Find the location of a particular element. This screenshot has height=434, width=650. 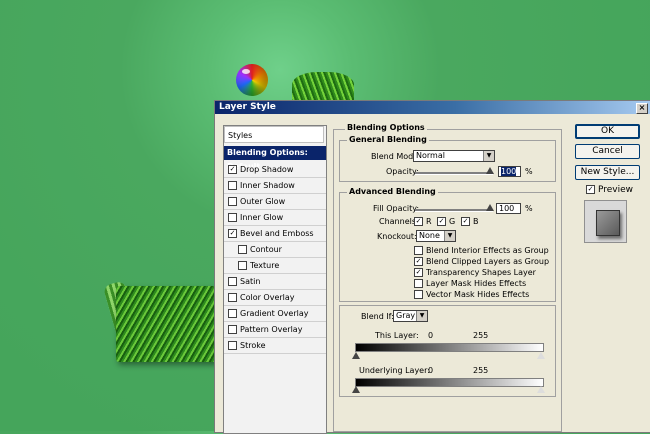

channel-g: ✓ G is located at coordinates (446, 221).